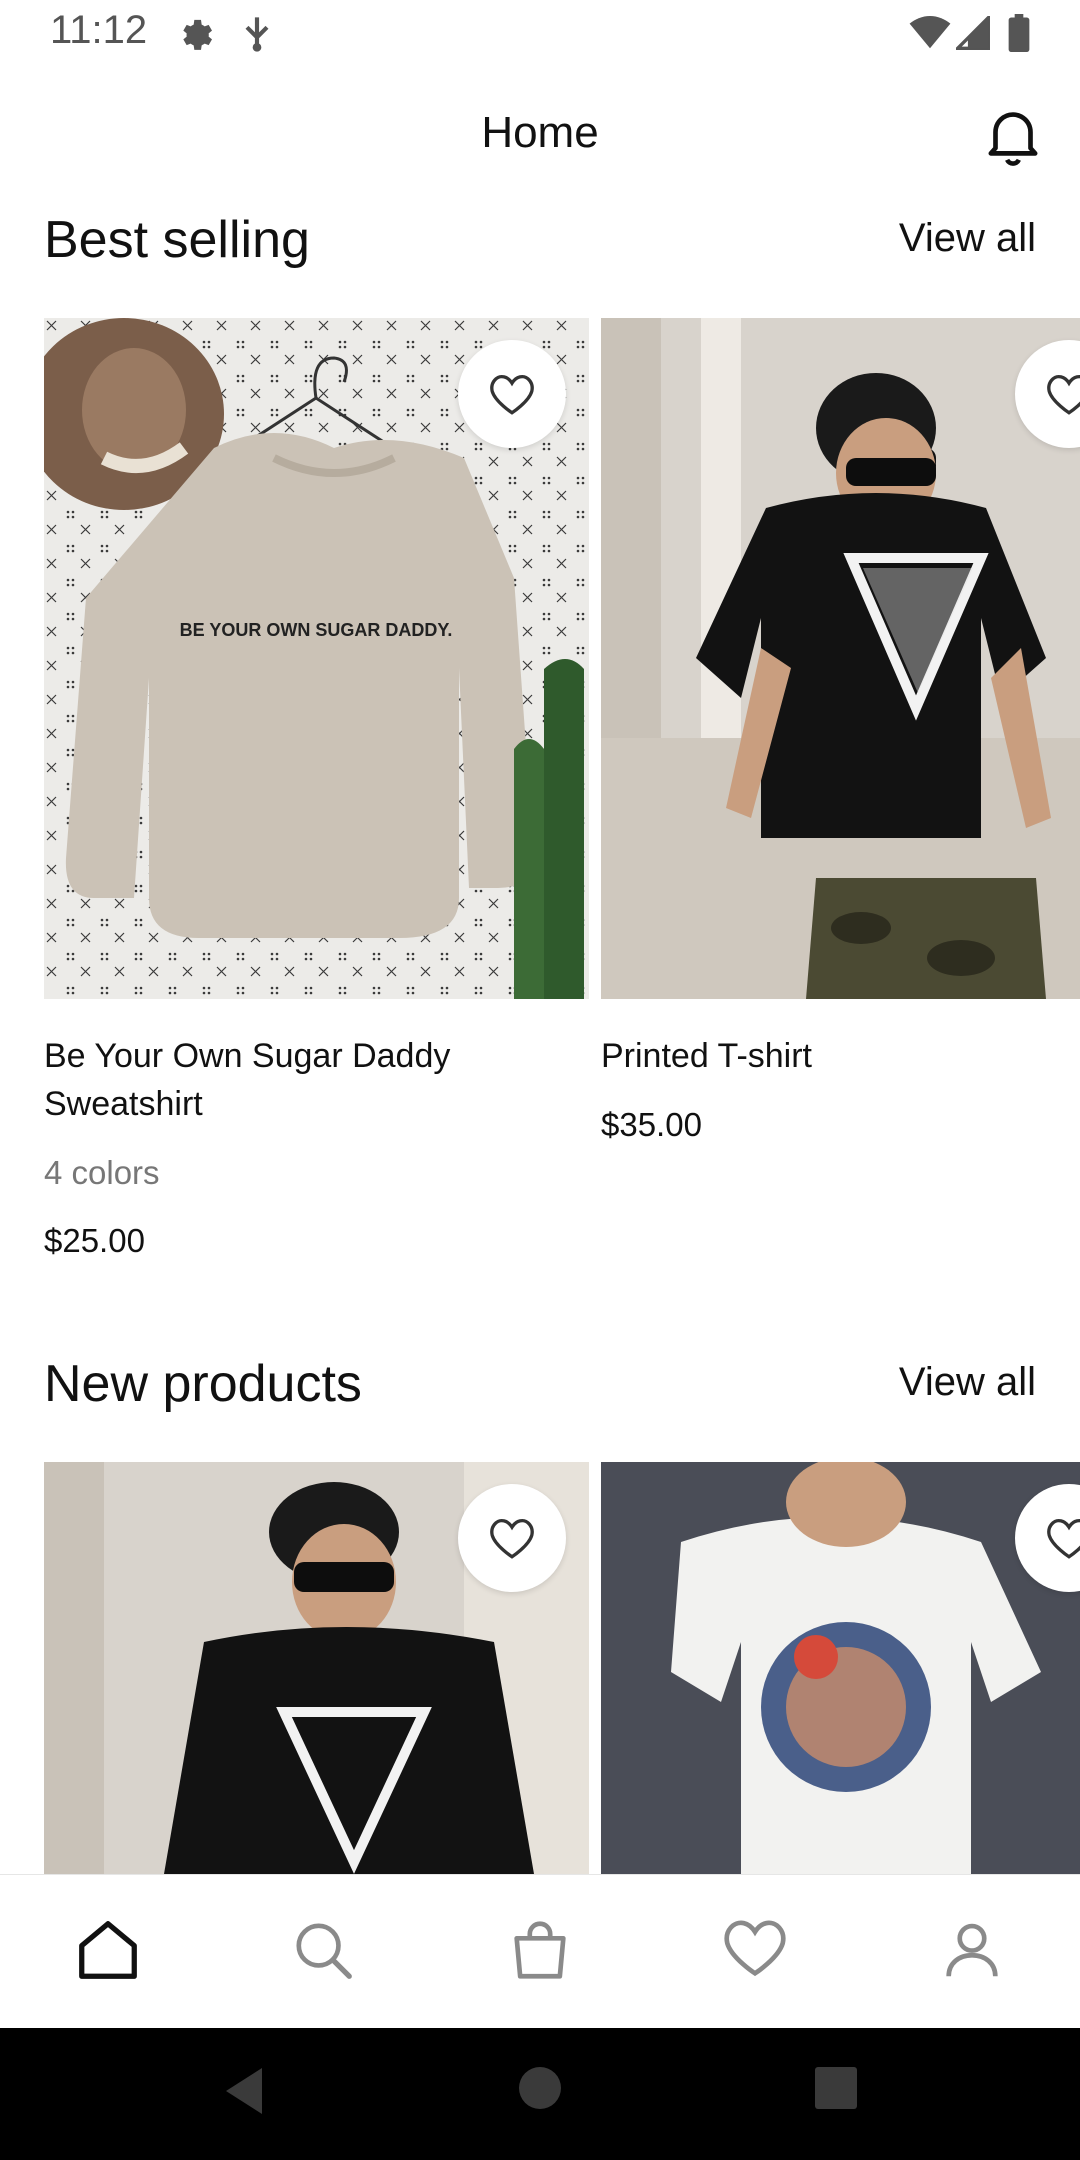 The width and height of the screenshot is (1080, 2160). What do you see at coordinates (972, 1950) in the screenshot?
I see `profile-icon` at bounding box center [972, 1950].